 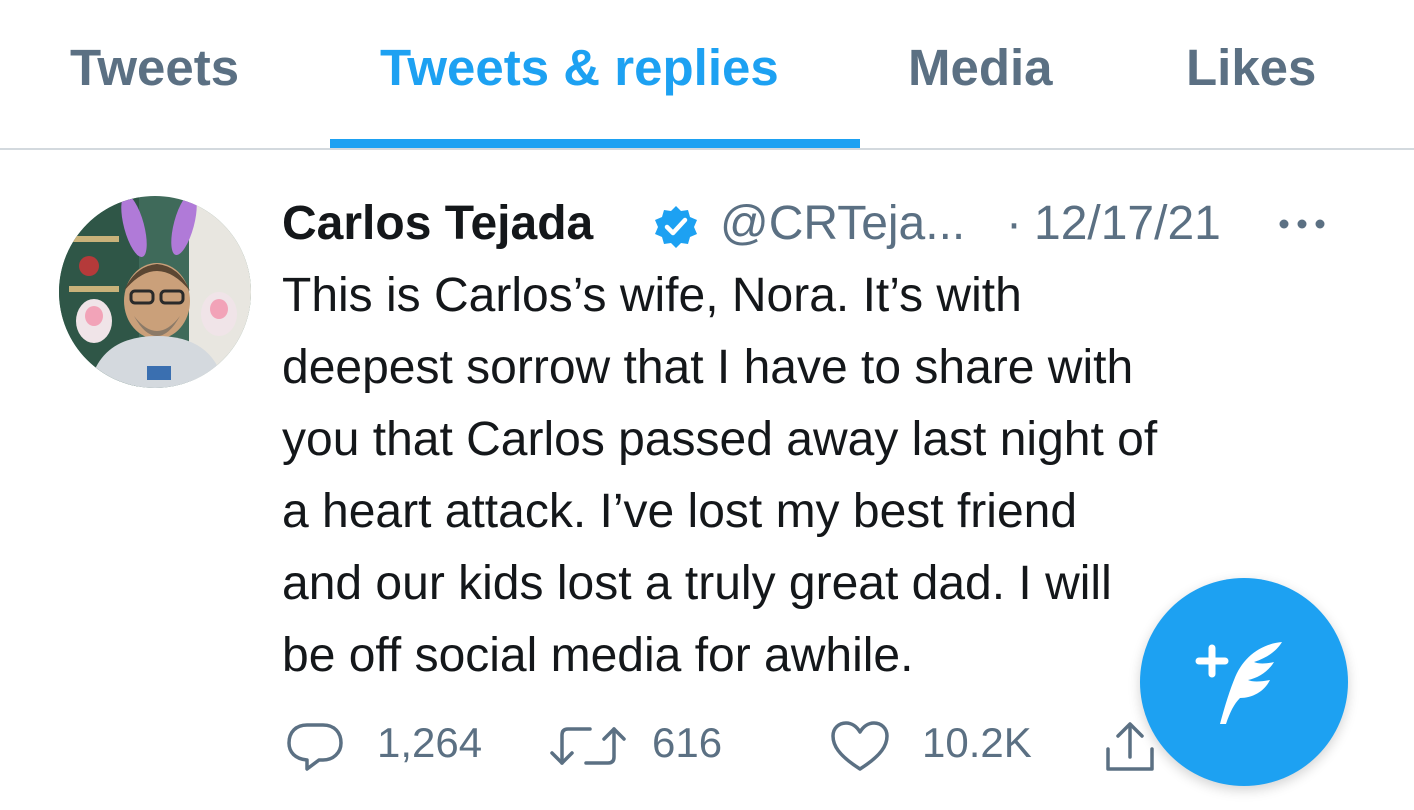 I want to click on active-tab-indicator, so click(x=595, y=143).